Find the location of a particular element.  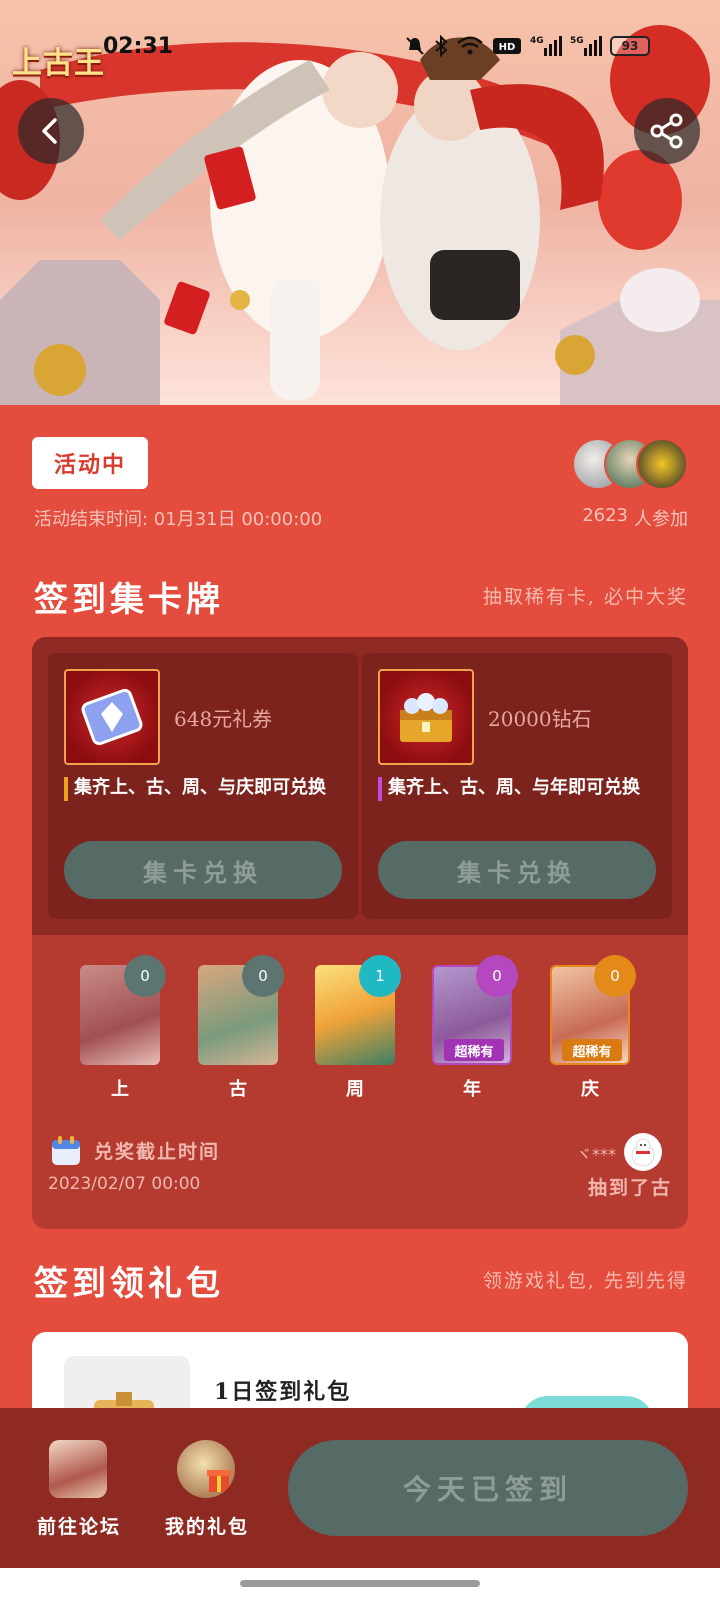

reward-description: 集齐上、古、周、与庆即可兑换 is located at coordinates (200, 787).